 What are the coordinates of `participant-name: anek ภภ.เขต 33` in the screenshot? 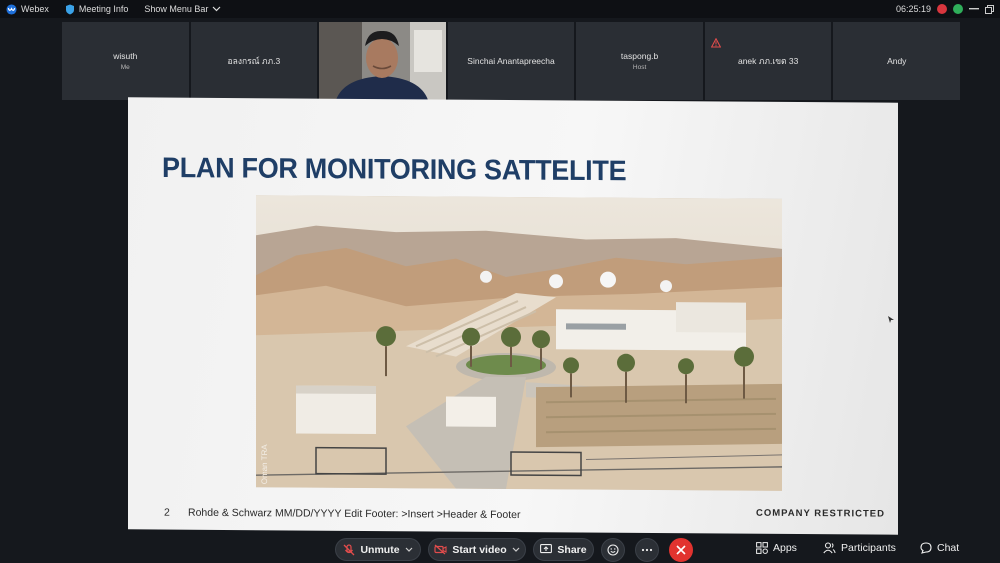 It's located at (768, 61).